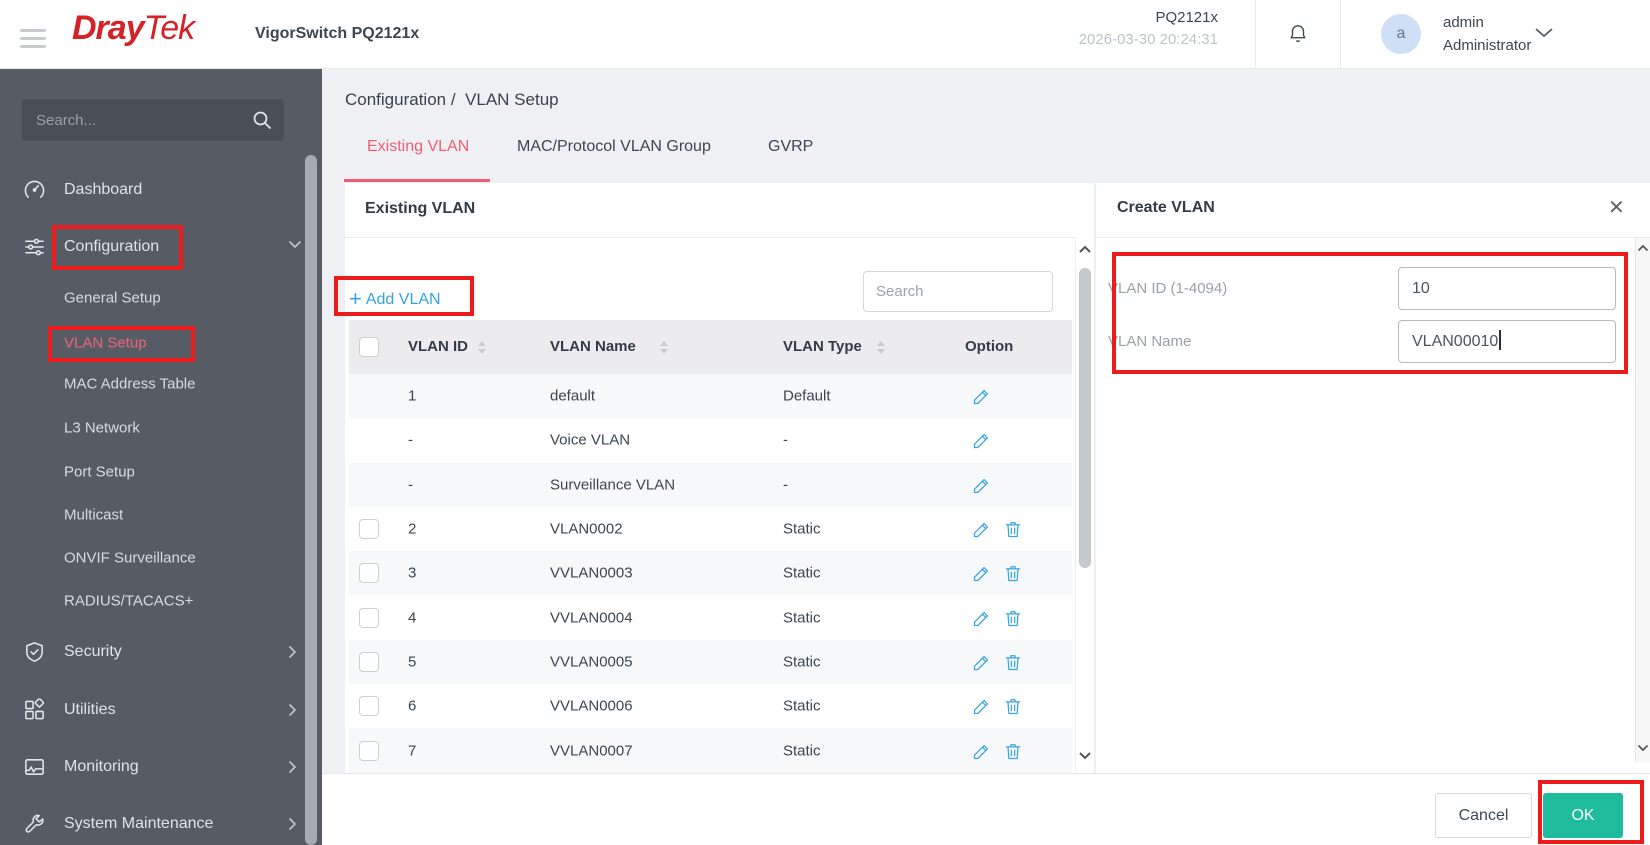 The width and height of the screenshot is (1650, 845). Describe the element at coordinates (586, 529) in the screenshot. I see `cell-vlan-name: VLAN0002` at that location.